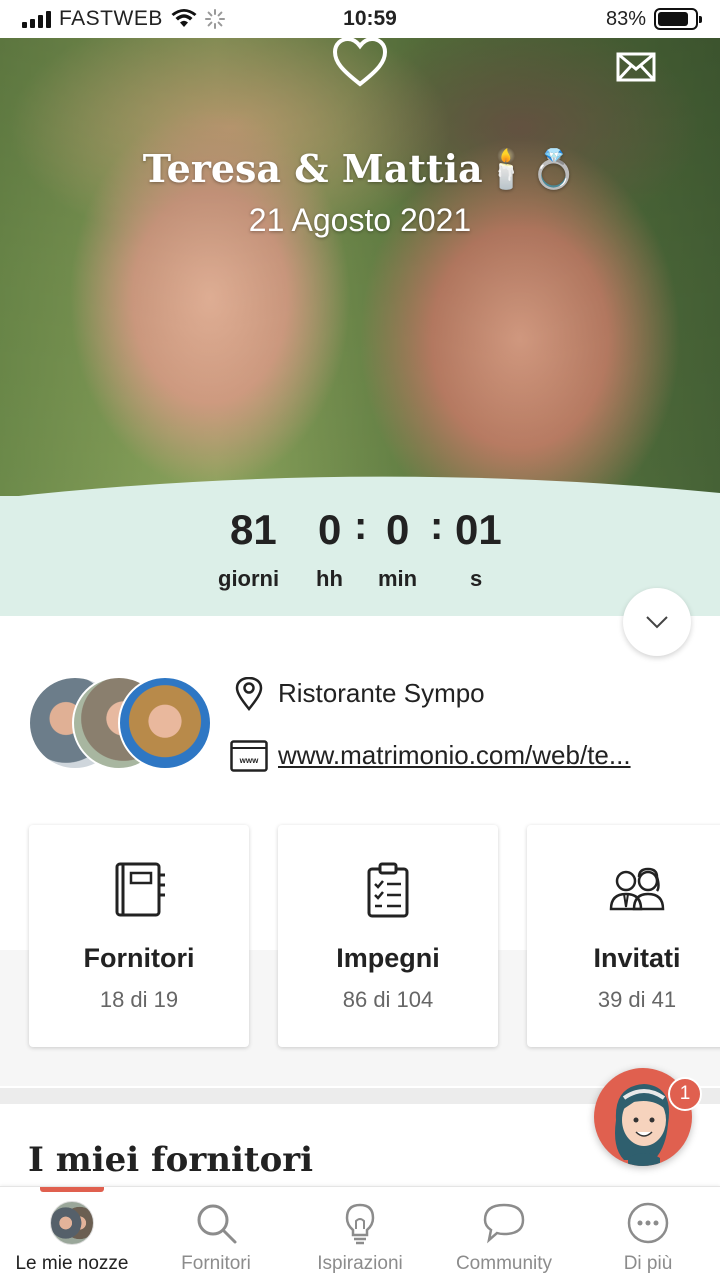 The height and width of the screenshot is (1280, 720). I want to click on countdown: 81 0 : 0 : 01 giorni hh min s, so click(360, 556).